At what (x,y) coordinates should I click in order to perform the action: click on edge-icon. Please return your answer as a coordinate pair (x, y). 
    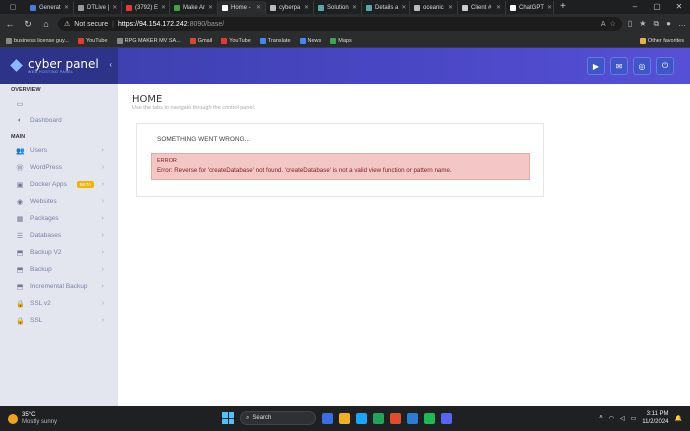
    Looking at the image, I should click on (361, 418).